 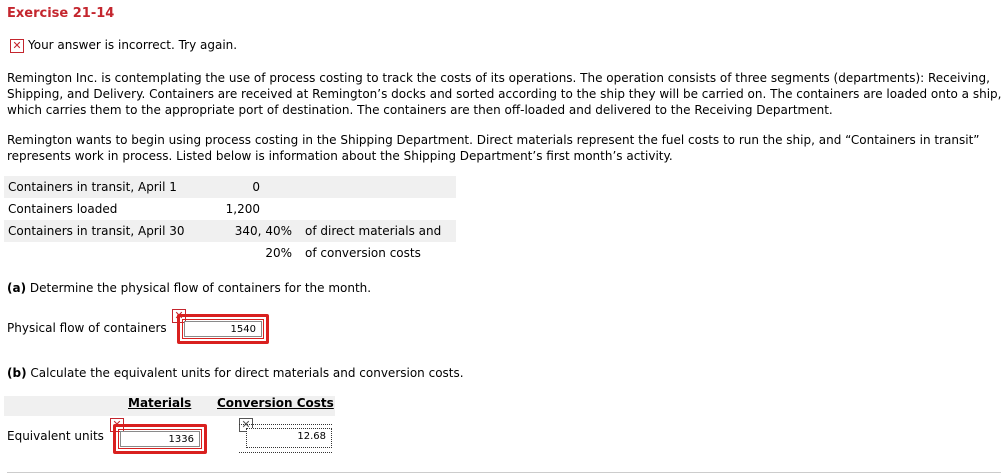 What do you see at coordinates (133, 45) in the screenshot?
I see `incorrect-message: Your answer is incorrect. Try again.` at bounding box center [133, 45].